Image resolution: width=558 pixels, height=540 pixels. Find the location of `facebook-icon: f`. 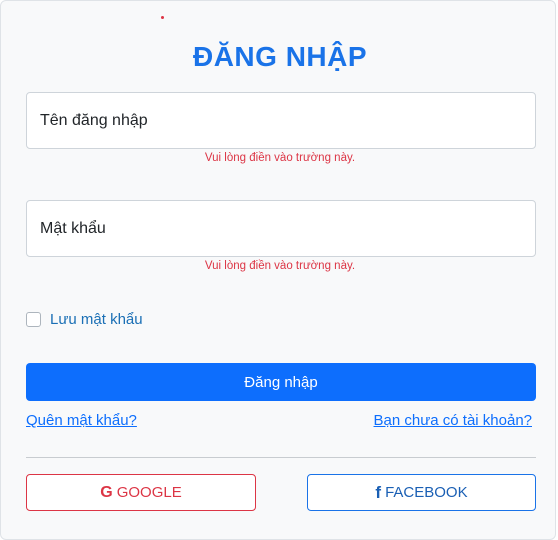

facebook-icon: f is located at coordinates (378, 492).